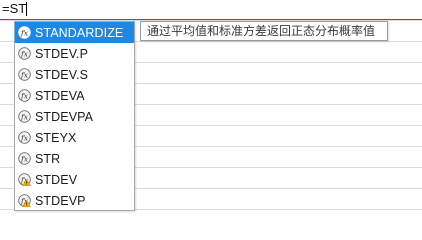  Describe the element at coordinates (48, 158) in the screenshot. I see `autocomplete-item-label: STR` at that location.